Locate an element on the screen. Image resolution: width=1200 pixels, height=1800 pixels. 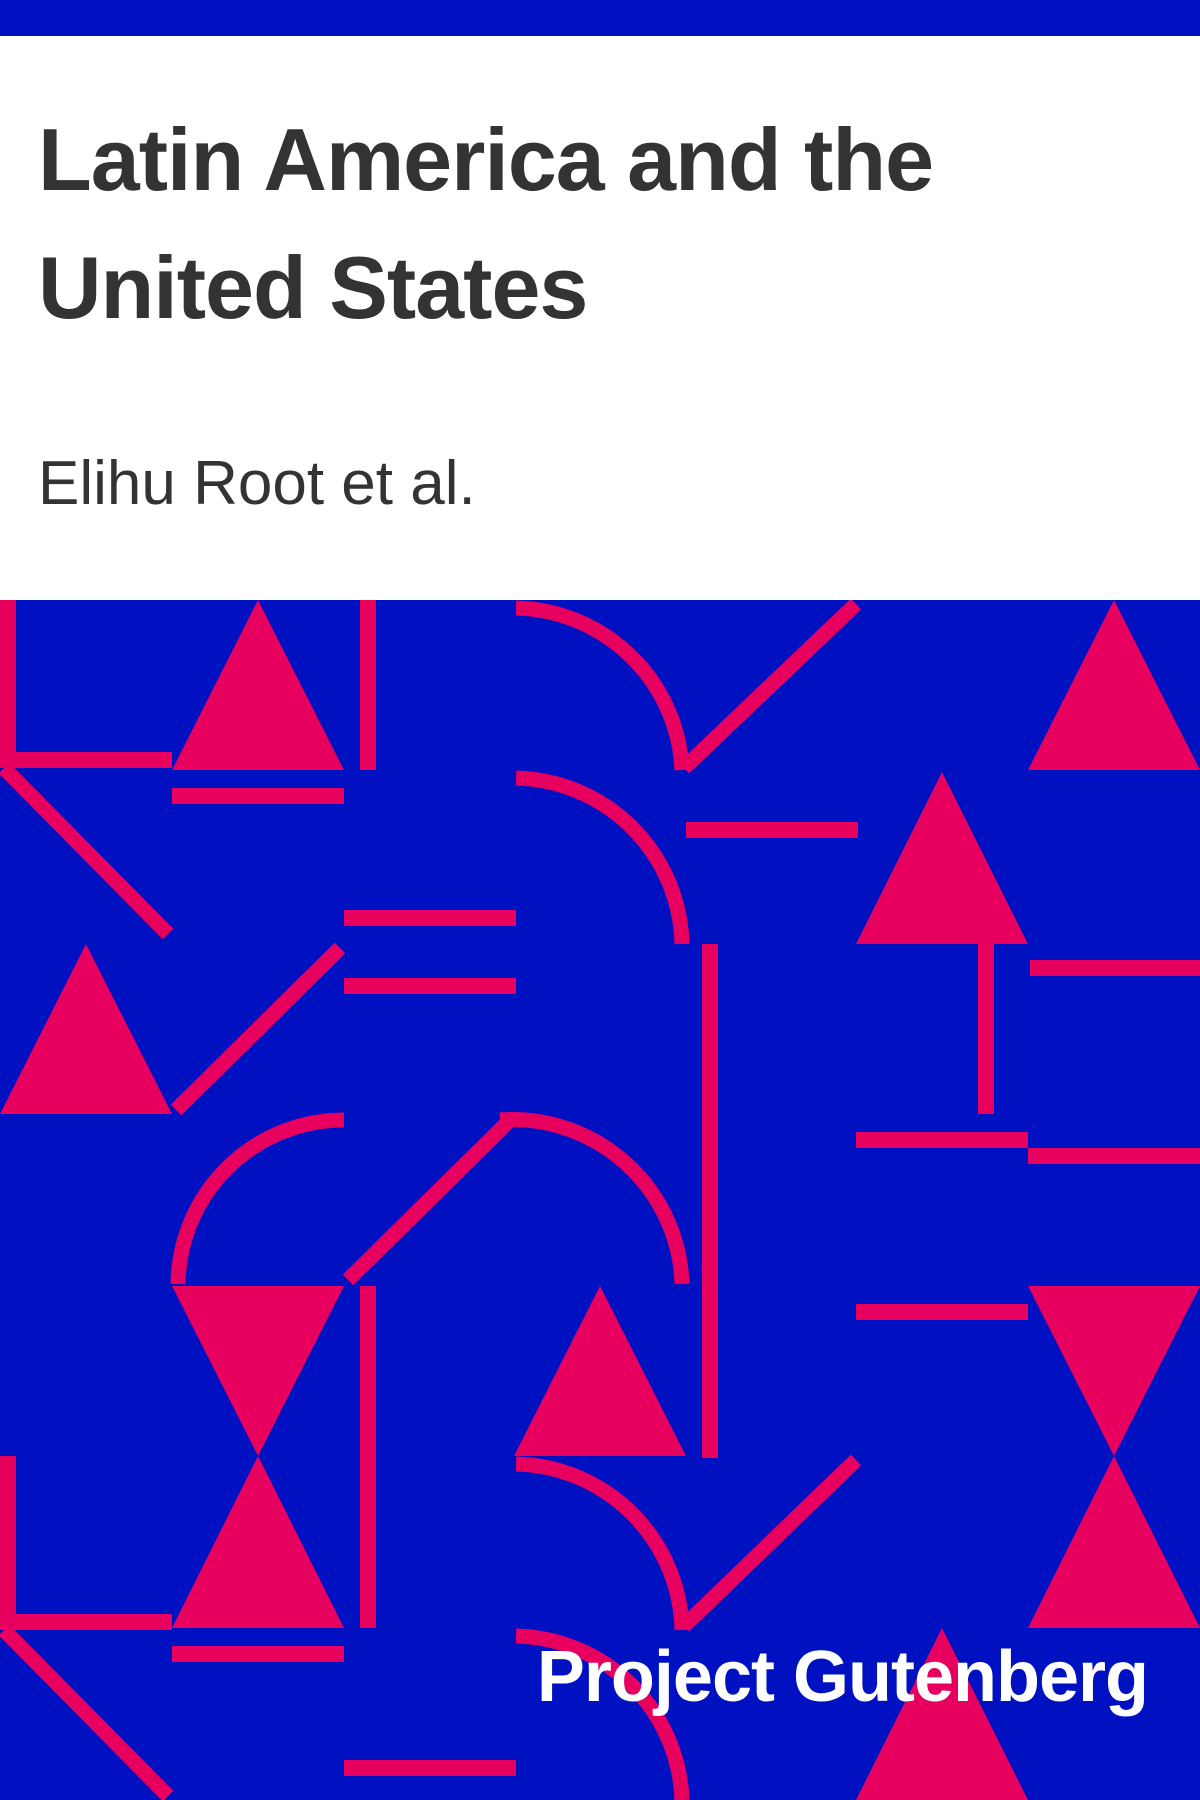
book-title: Latin America and the United States is located at coordinates (486, 223).